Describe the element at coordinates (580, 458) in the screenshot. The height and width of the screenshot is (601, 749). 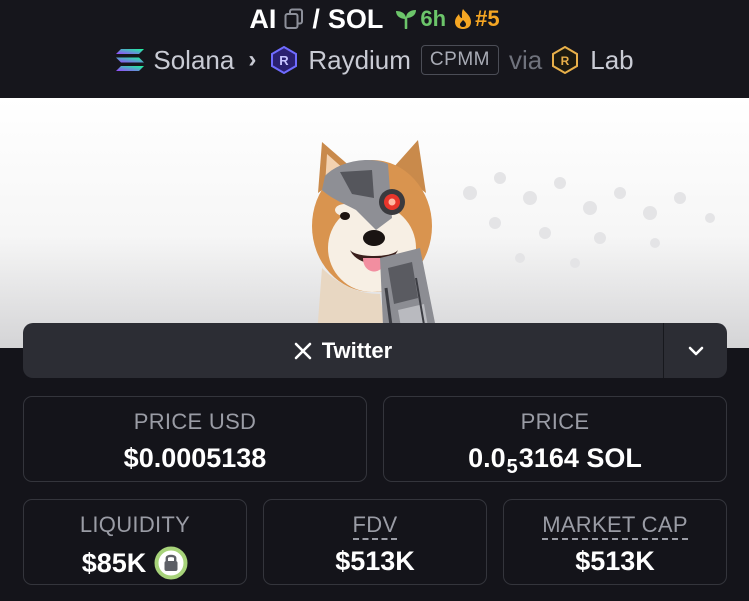
I see `price-native-digits: 3164 SOL` at that location.